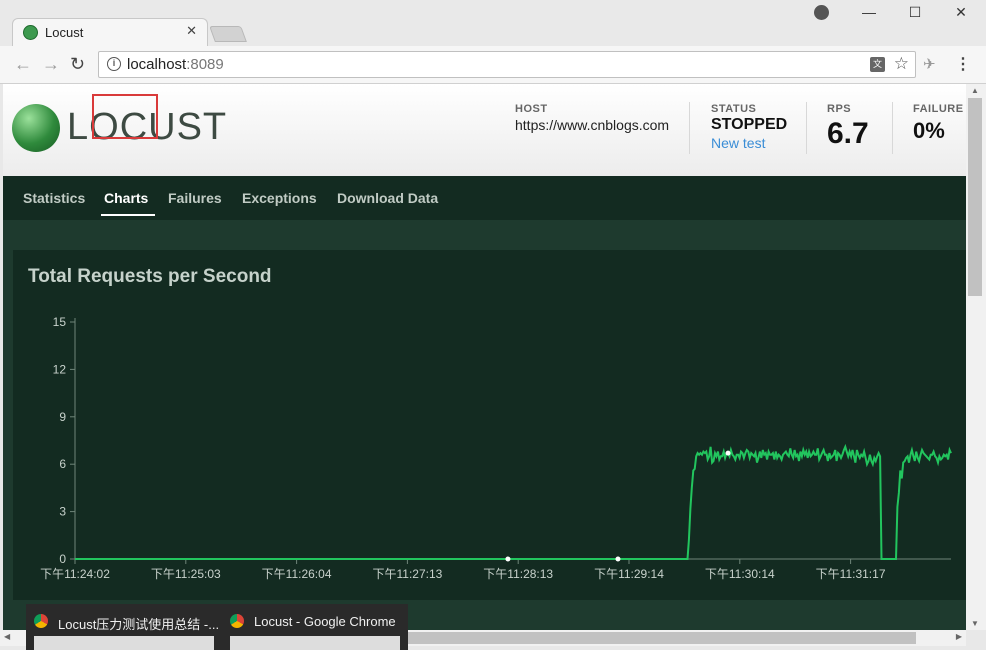  Describe the element at coordinates (186, 574) in the screenshot. I see `x-tick-label: 下午11:25:03` at that location.